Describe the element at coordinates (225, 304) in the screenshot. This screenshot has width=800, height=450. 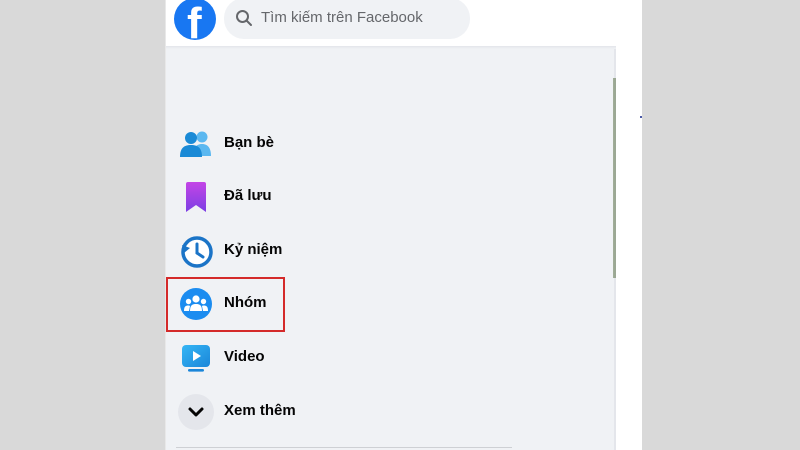
I see `highlight-box-groups` at that location.